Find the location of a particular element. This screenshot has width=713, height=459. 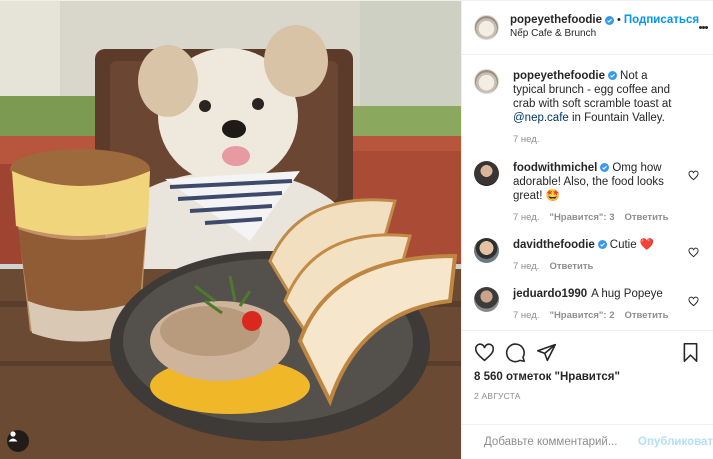

comment-meta: 7 нед. "Нравится": 3 Ответить is located at coordinates (598, 217).